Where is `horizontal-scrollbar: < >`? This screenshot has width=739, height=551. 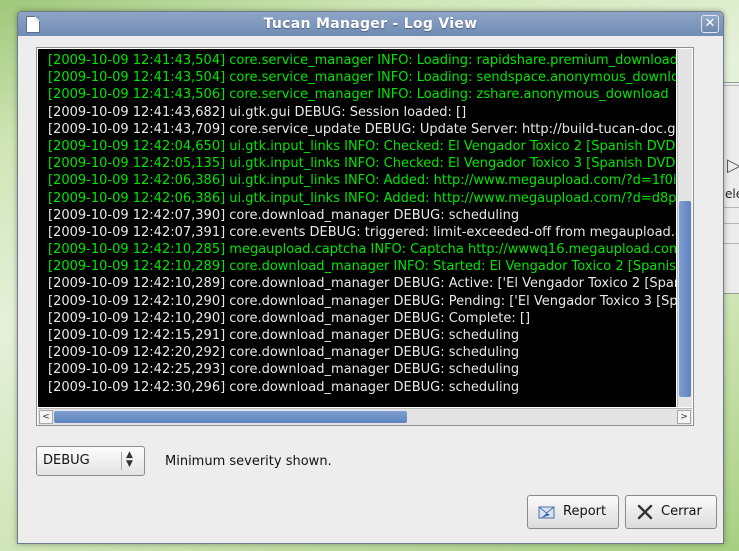 horizontal-scrollbar: < > is located at coordinates (365, 416).